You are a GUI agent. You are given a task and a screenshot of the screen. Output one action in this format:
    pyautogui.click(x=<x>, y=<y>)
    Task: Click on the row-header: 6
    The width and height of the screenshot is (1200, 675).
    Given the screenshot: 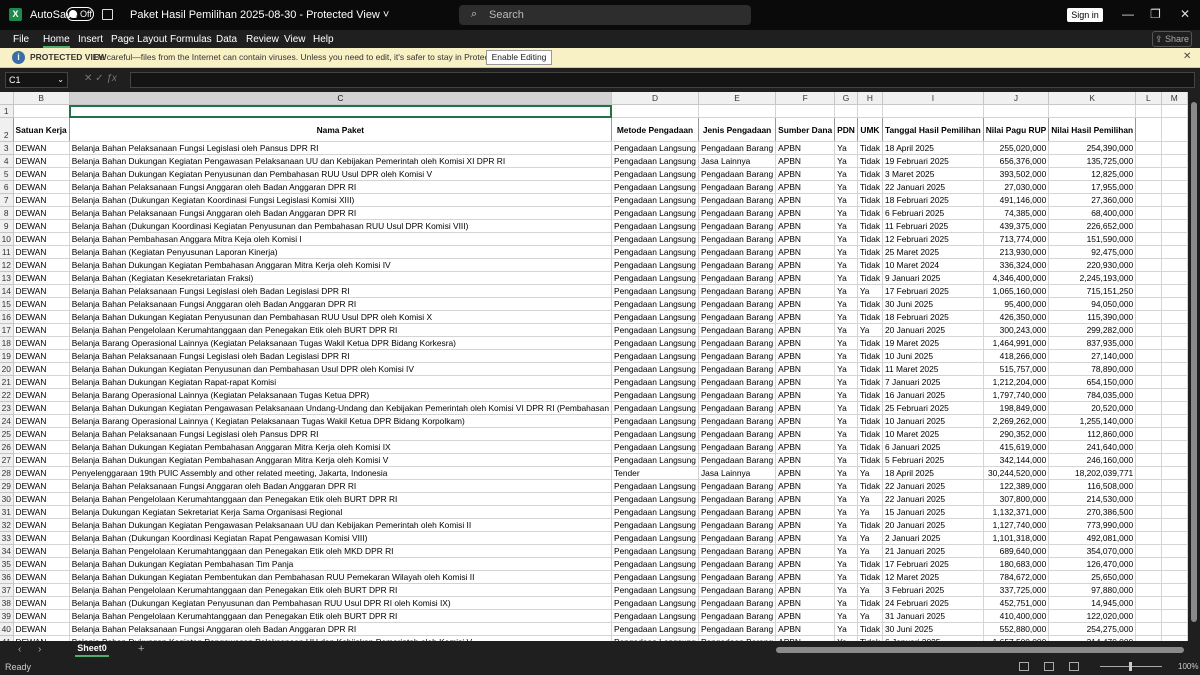 What is the action you would take?
    pyautogui.click(x=7, y=187)
    